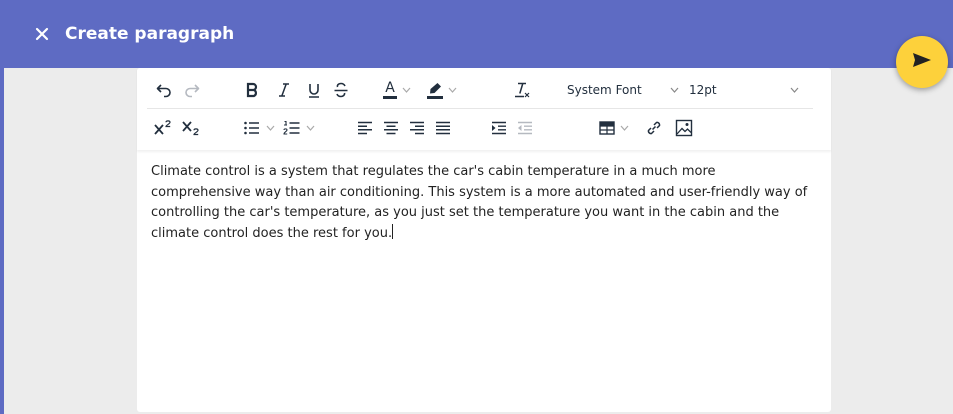 The height and width of the screenshot is (414, 953). Describe the element at coordinates (442, 90) in the screenshot. I see `highlight-icon` at that location.